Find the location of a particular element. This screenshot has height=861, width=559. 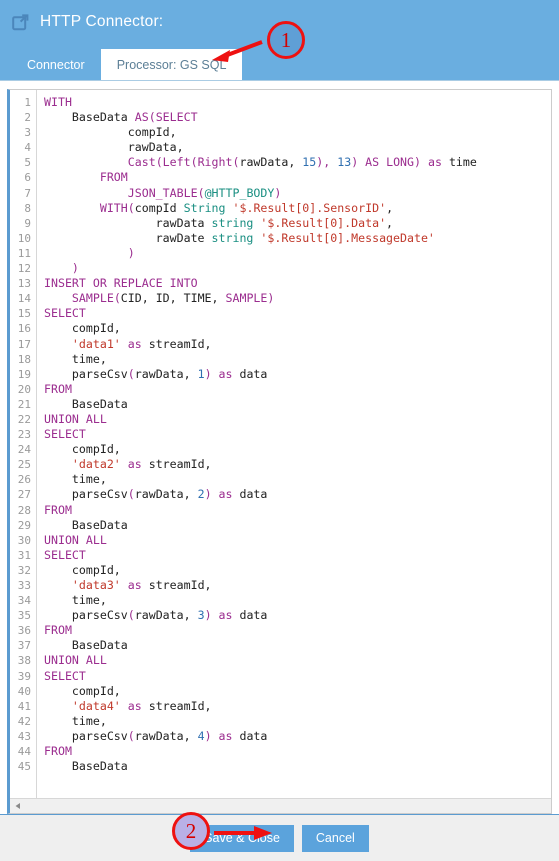

code-line: 'data3' as streamId, is located at coordinates (141, 585).